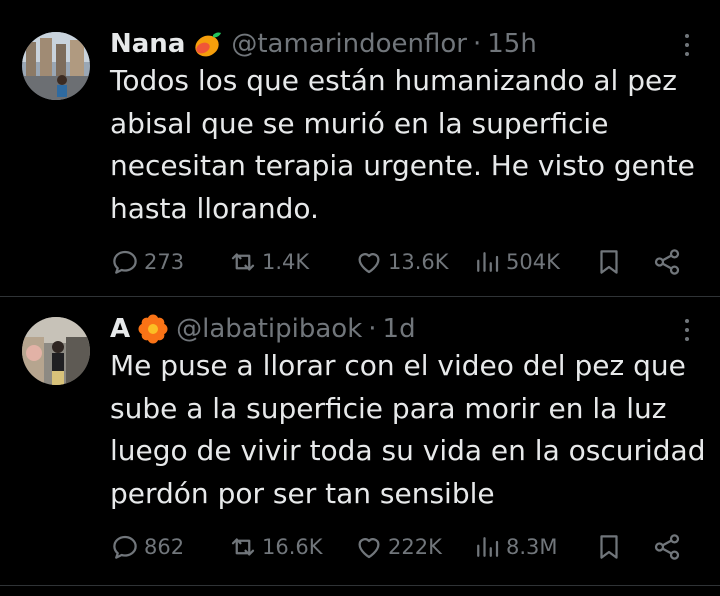 This screenshot has height=596, width=720. What do you see at coordinates (164, 262) in the screenshot?
I see `reply-count: 273` at bounding box center [164, 262].